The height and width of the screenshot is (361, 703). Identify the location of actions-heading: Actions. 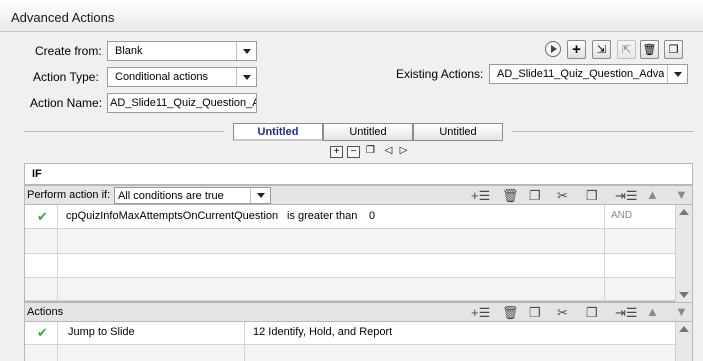
(45, 312).